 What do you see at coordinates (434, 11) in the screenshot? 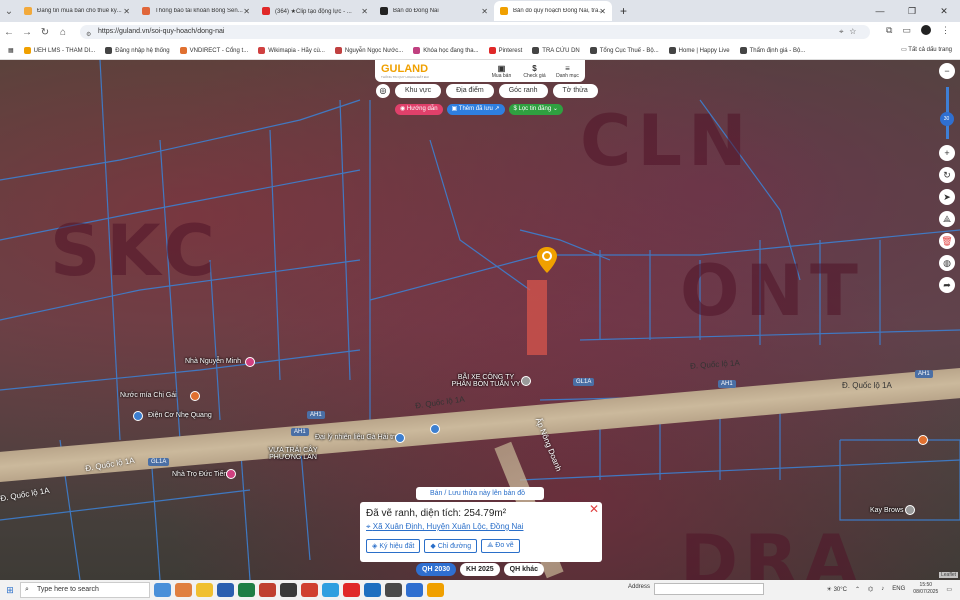
I see `browser-tab-4: Bản đồ Đồng Nai ✕` at bounding box center [434, 11].